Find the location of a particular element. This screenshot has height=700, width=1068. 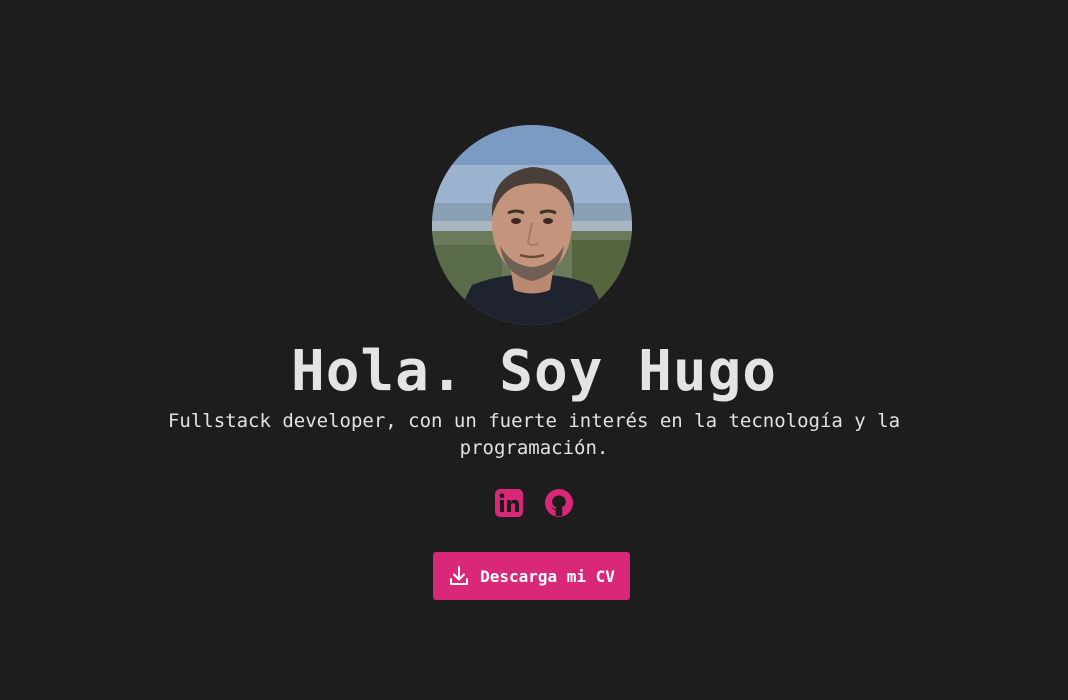

download-cv-button: Descarga mi CV is located at coordinates (531, 576).